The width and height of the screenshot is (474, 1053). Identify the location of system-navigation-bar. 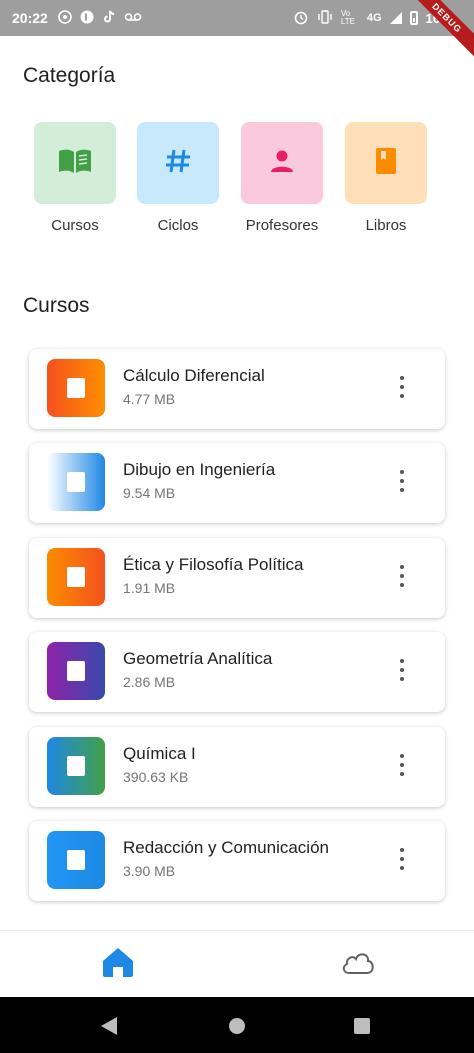
(237, 1025).